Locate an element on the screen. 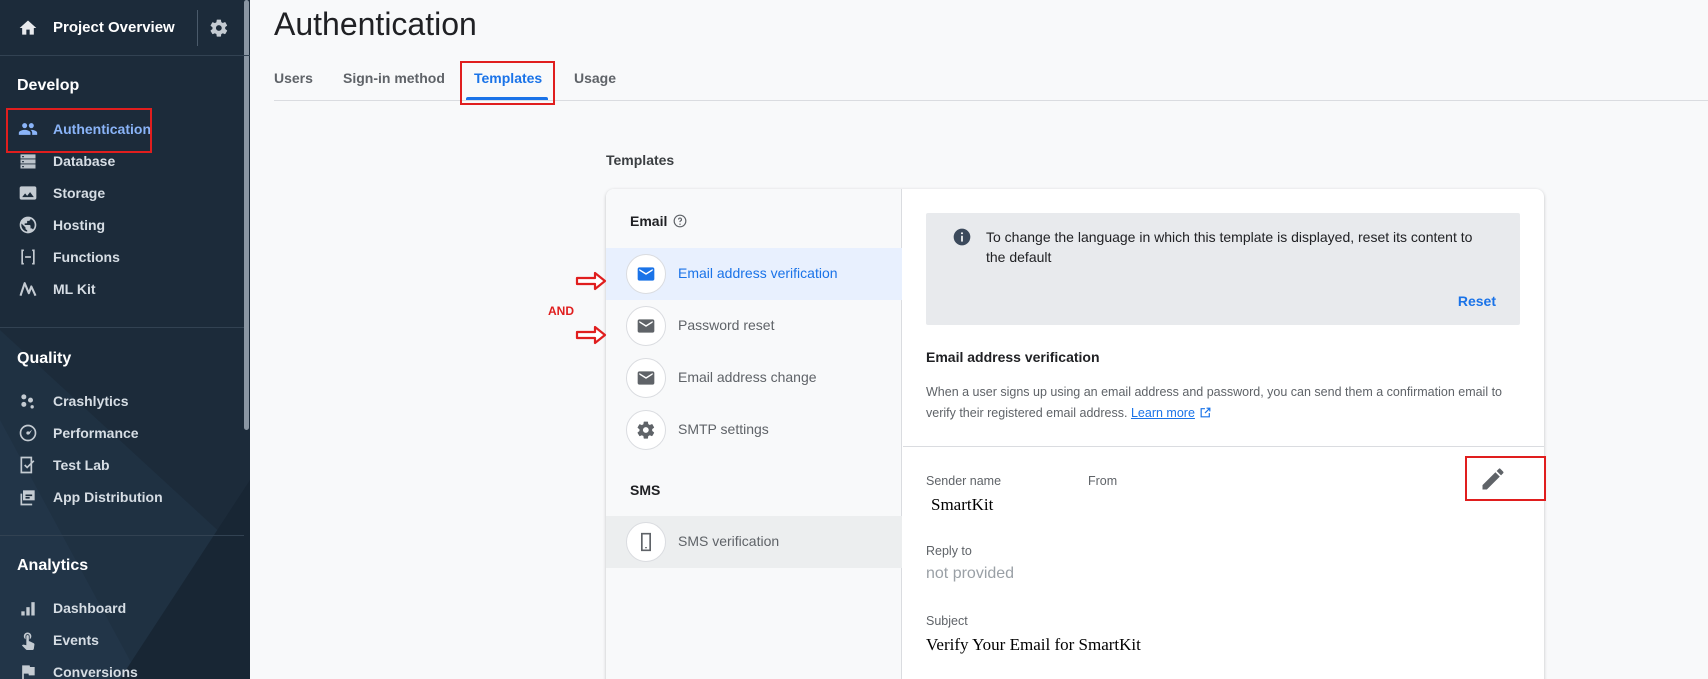 Image resolution: width=1708 pixels, height=679 pixels. sidebar-item-label: Storage is located at coordinates (79, 193).